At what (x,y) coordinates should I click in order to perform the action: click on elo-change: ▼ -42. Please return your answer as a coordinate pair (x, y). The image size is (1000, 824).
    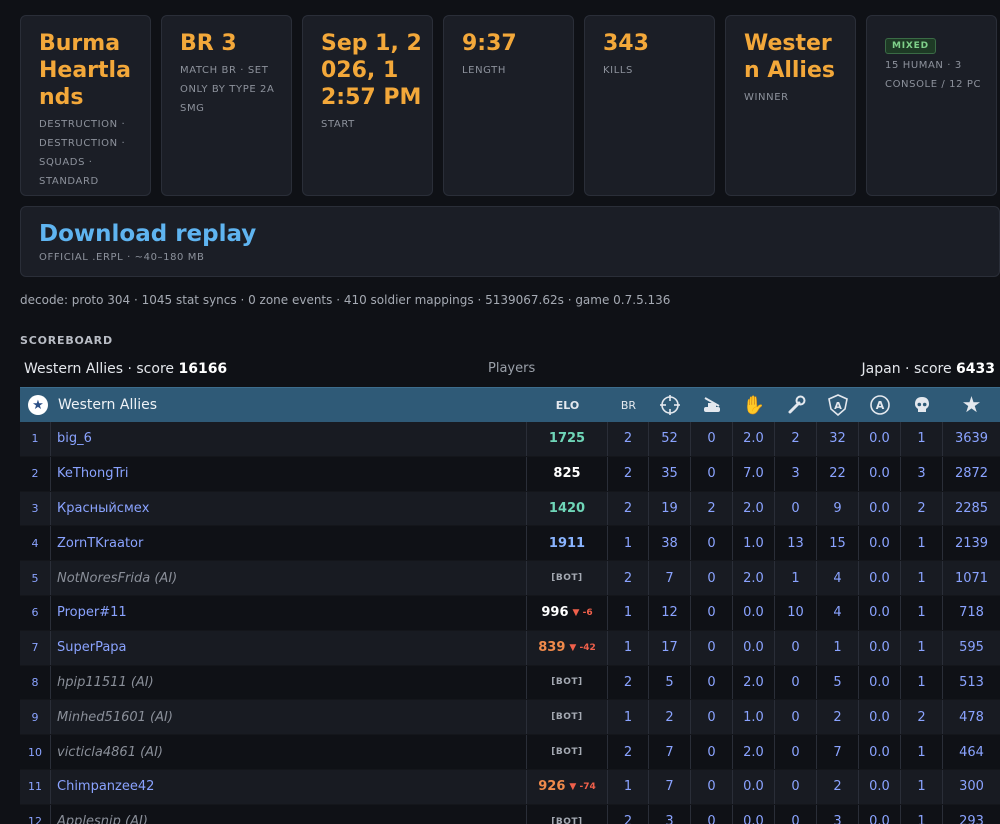
    Looking at the image, I should click on (582, 647).